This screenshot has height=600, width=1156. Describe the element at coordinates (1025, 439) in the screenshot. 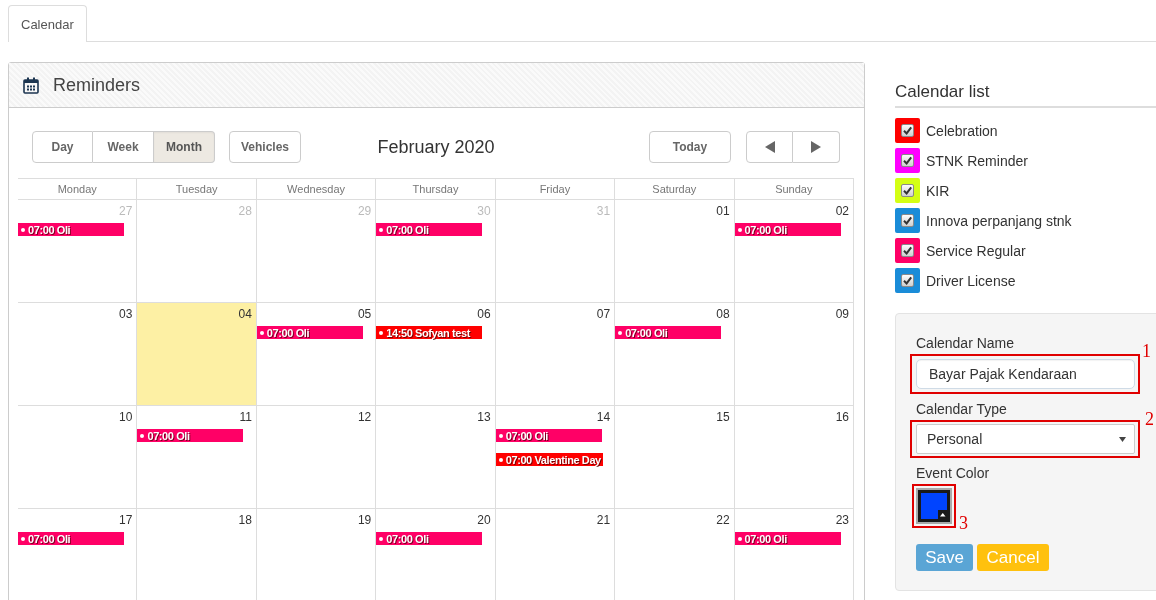

I see `dropdown: Personal` at that location.